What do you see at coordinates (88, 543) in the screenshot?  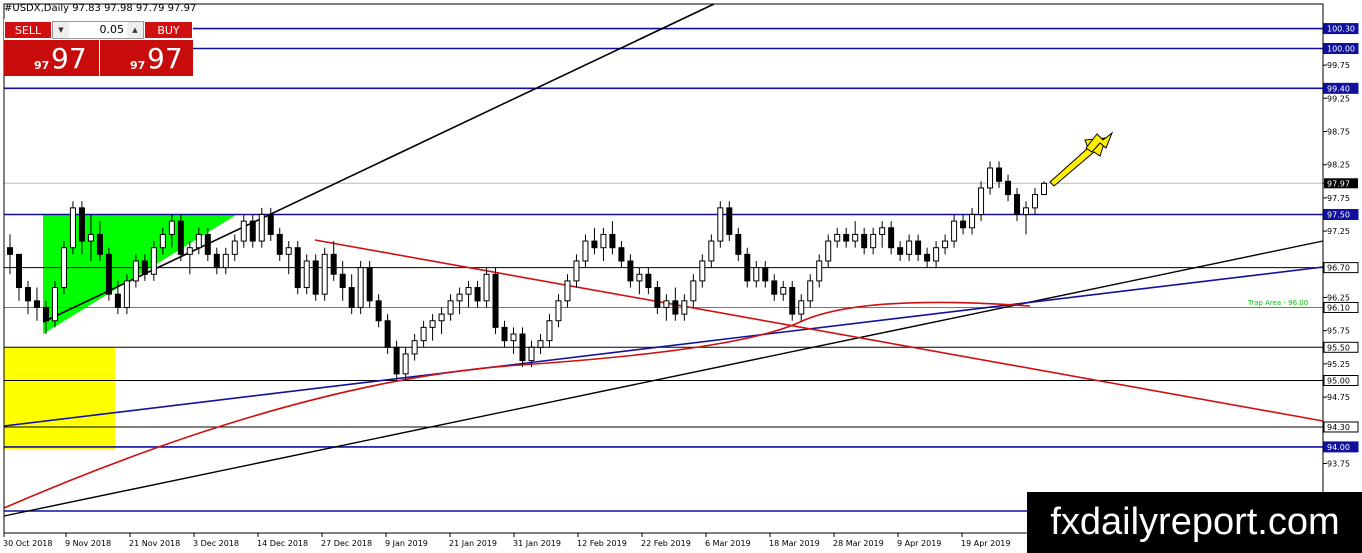 I see `x-tick-label: 9 Nov 2018` at bounding box center [88, 543].